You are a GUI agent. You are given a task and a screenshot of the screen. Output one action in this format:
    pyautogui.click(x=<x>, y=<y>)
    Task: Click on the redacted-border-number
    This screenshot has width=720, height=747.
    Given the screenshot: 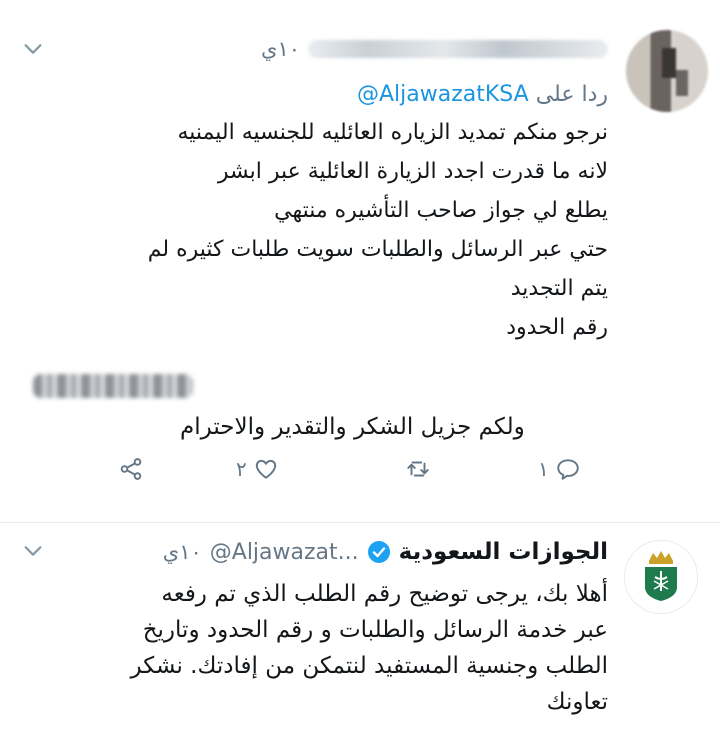 What is the action you would take?
    pyautogui.click(x=113, y=386)
    